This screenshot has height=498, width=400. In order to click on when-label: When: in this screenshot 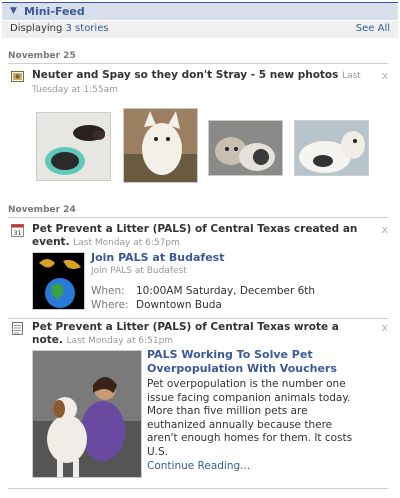, I will do `click(108, 291)`.